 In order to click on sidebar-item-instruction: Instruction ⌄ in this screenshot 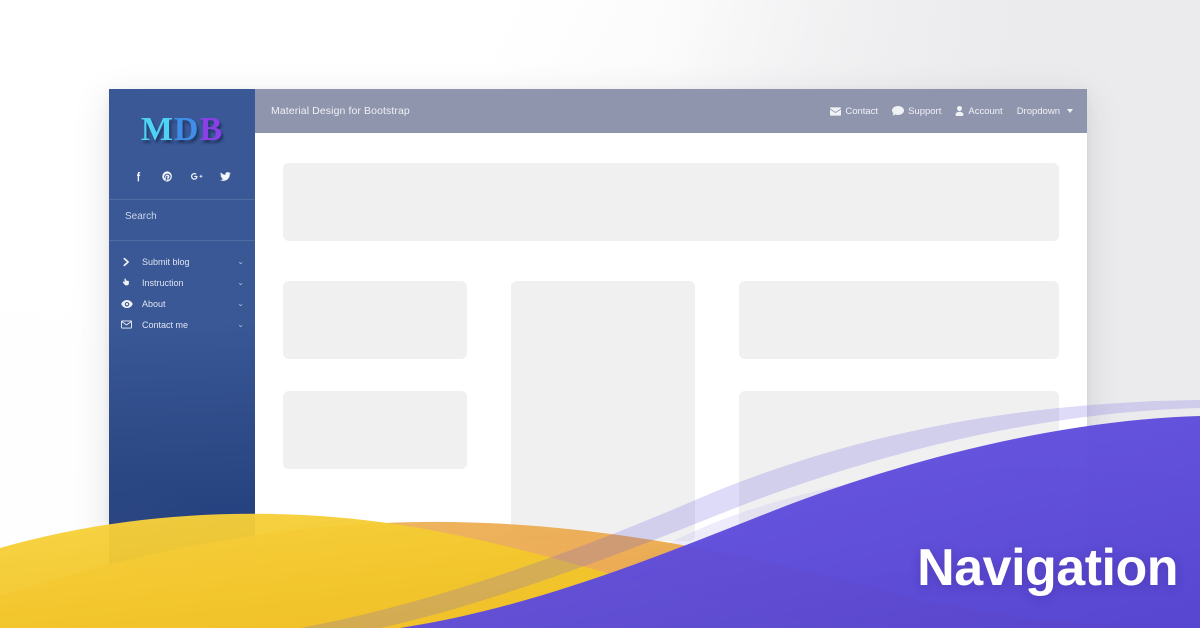, I will do `click(182, 282)`.